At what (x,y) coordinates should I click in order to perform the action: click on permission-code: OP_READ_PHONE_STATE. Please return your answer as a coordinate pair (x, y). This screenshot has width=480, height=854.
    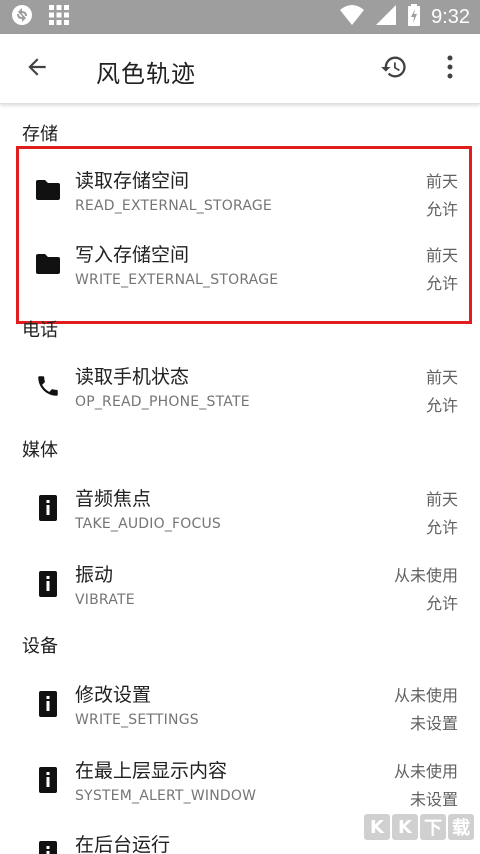
    Looking at the image, I should click on (162, 402).